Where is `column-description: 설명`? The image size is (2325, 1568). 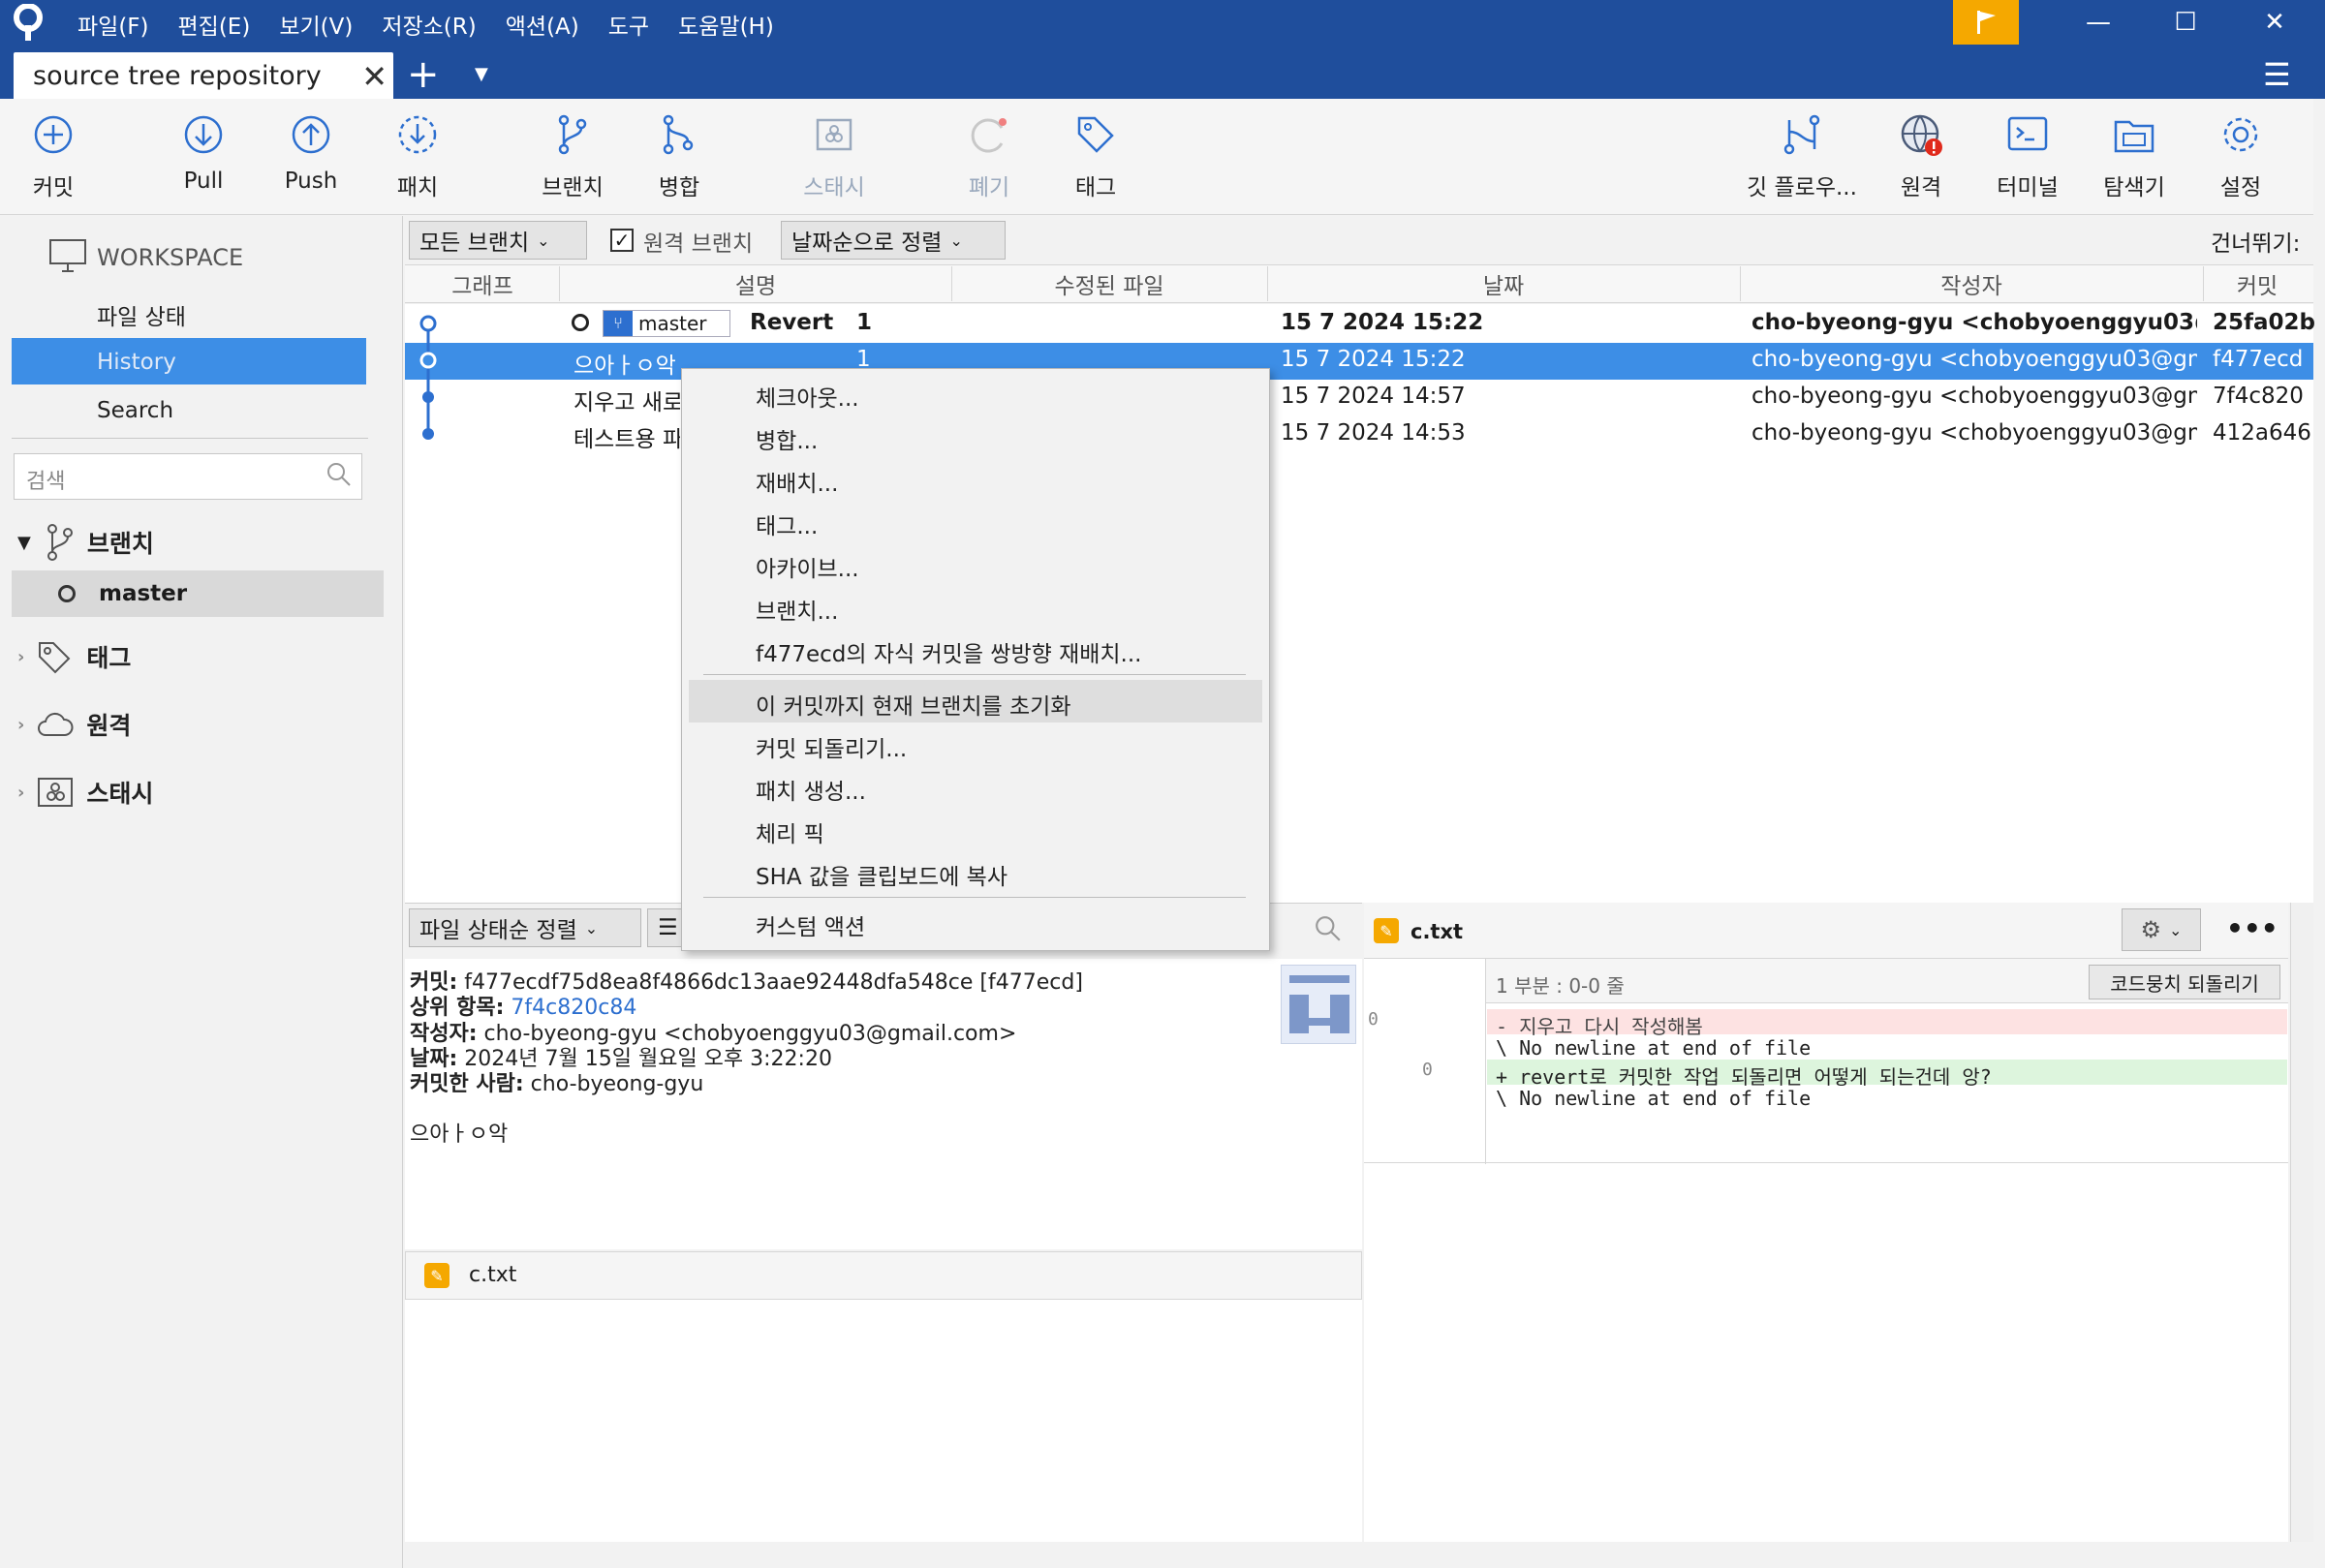
column-description: 설명 is located at coordinates (755, 283).